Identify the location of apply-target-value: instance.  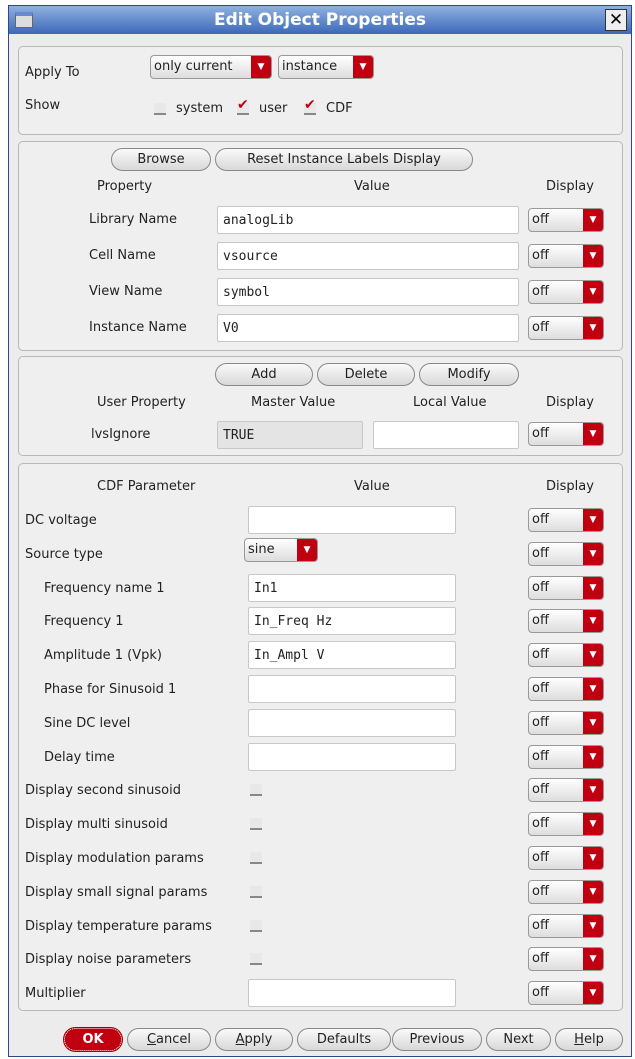
(310, 66).